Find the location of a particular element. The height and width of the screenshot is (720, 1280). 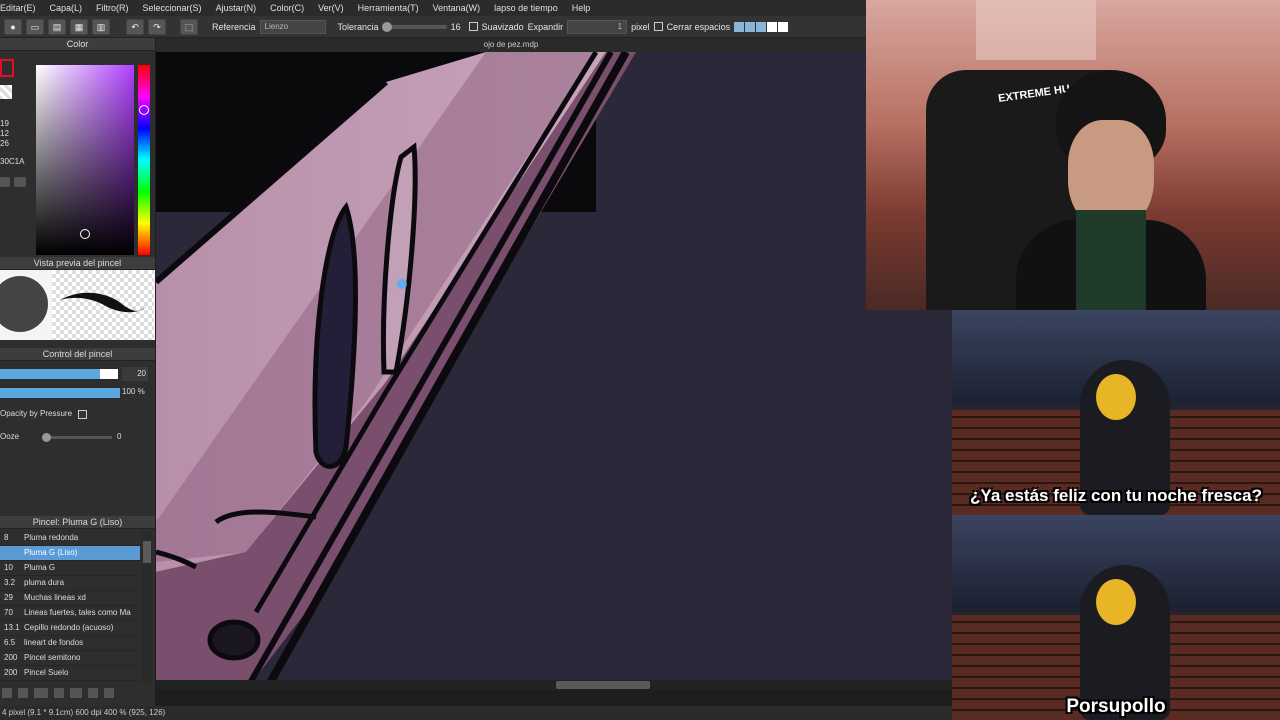

menu-capa: Capa(L) is located at coordinates (66, 8).